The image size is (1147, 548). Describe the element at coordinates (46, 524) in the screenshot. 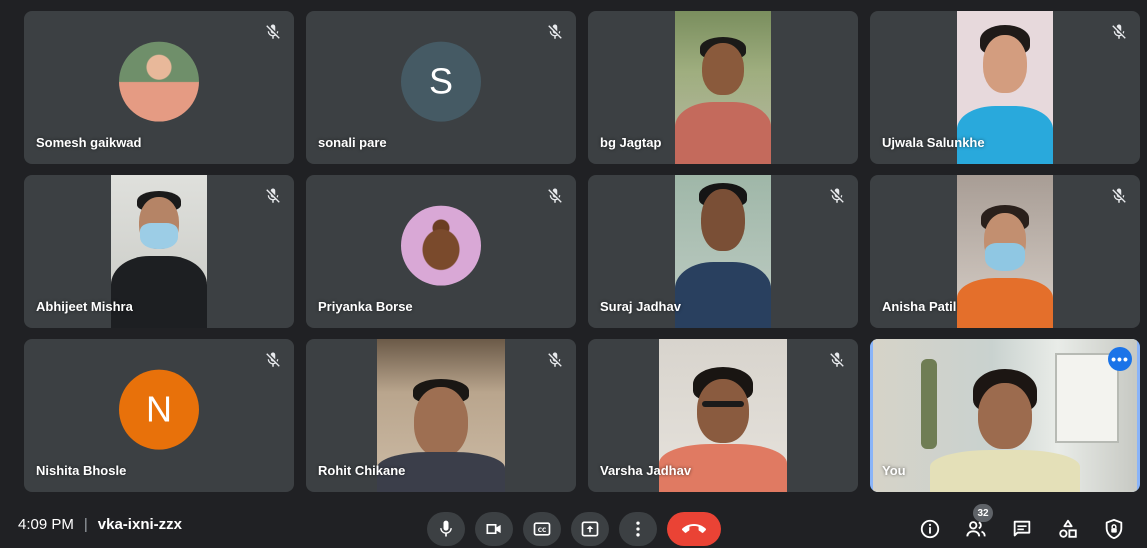

I see `clock: 4:09 PM` at that location.